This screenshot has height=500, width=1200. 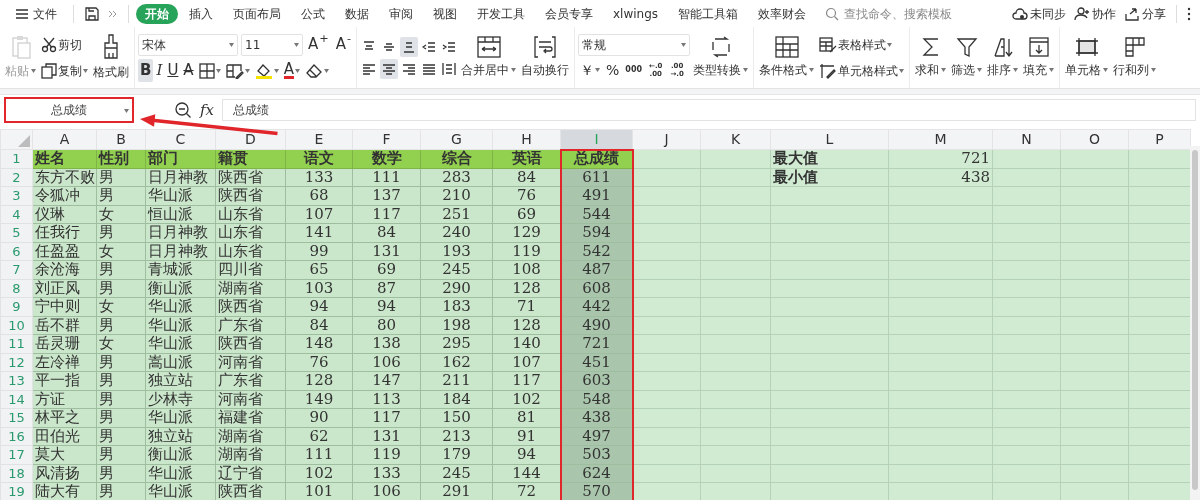 I want to click on tool-button: 求和, so click(x=931, y=57).